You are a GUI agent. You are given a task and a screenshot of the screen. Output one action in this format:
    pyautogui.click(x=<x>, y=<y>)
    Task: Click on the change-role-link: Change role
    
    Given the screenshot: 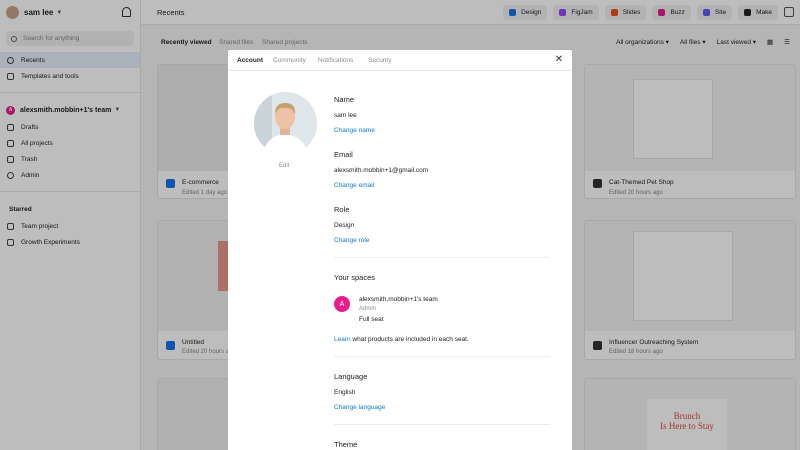 What is the action you would take?
    pyautogui.click(x=351, y=240)
    